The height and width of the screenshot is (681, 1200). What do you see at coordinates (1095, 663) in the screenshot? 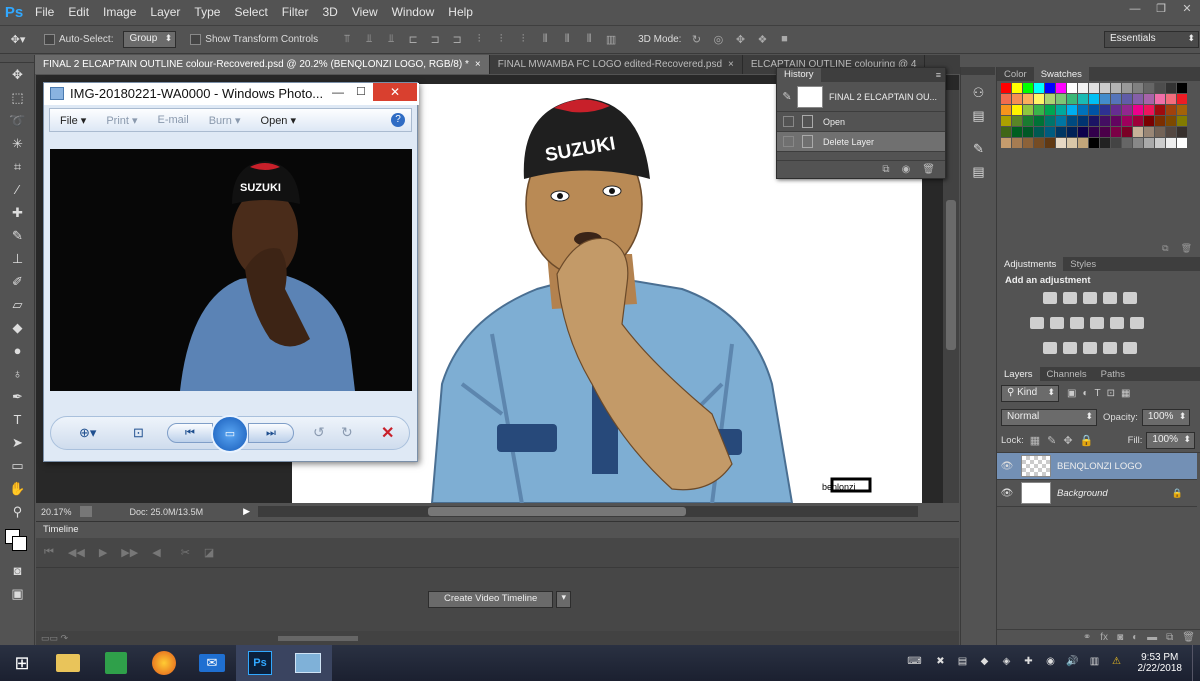
I see `network-icon: ▥` at bounding box center [1095, 663].